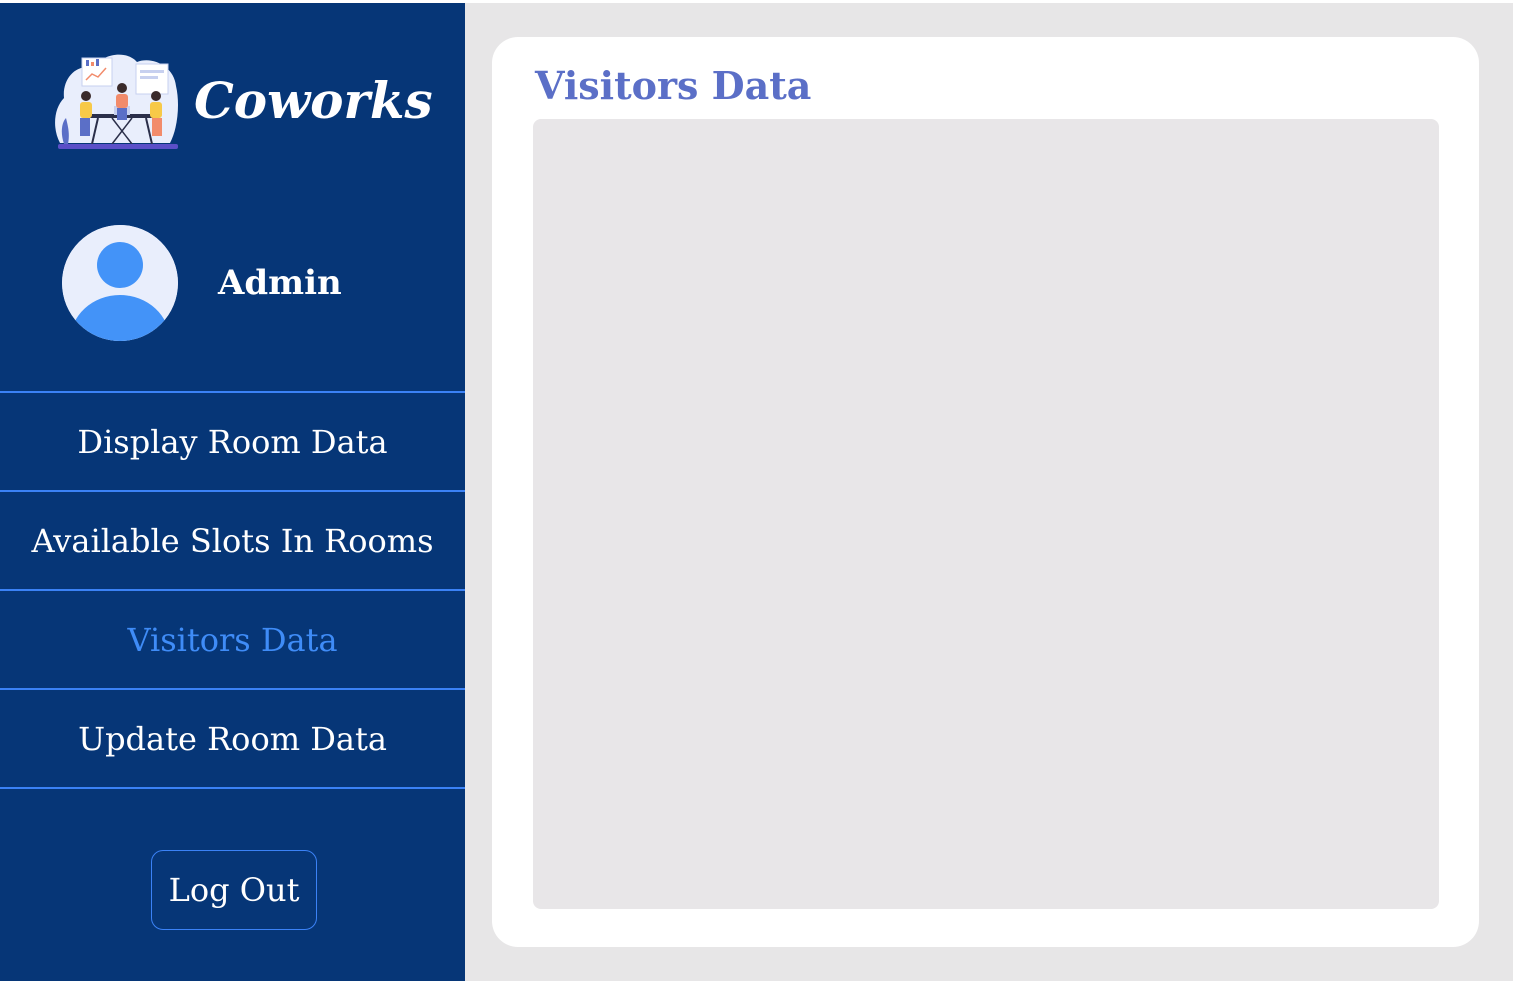 The image size is (1513, 981). Describe the element at coordinates (232, 739) in the screenshot. I see `nav-item-update-room-data: Update Room Data` at that location.